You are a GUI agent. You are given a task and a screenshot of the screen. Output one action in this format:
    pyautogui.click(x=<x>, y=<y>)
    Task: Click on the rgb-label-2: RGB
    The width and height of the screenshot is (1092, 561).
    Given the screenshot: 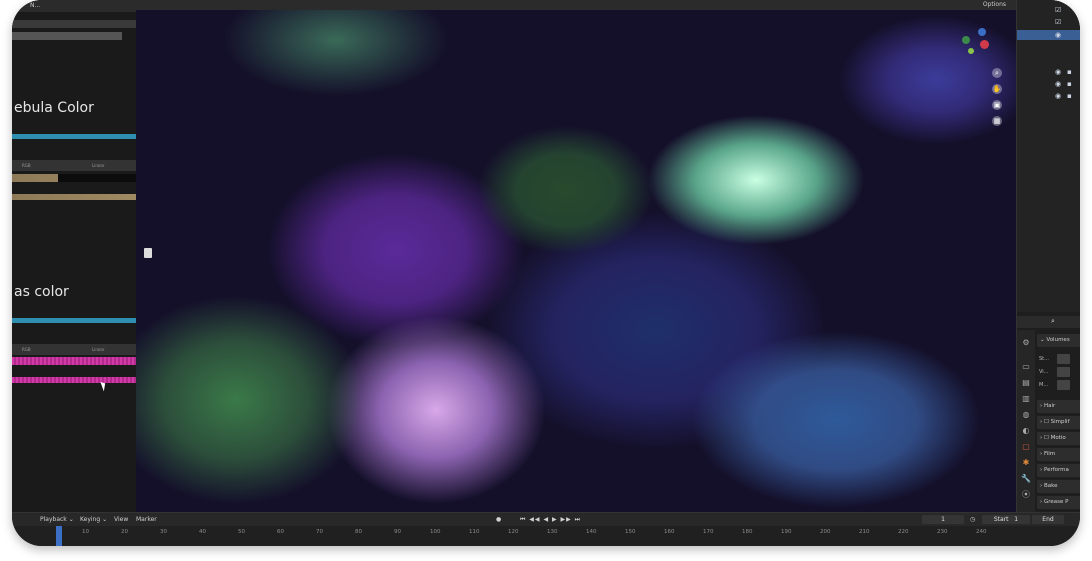 What is the action you would take?
    pyautogui.click(x=26, y=349)
    